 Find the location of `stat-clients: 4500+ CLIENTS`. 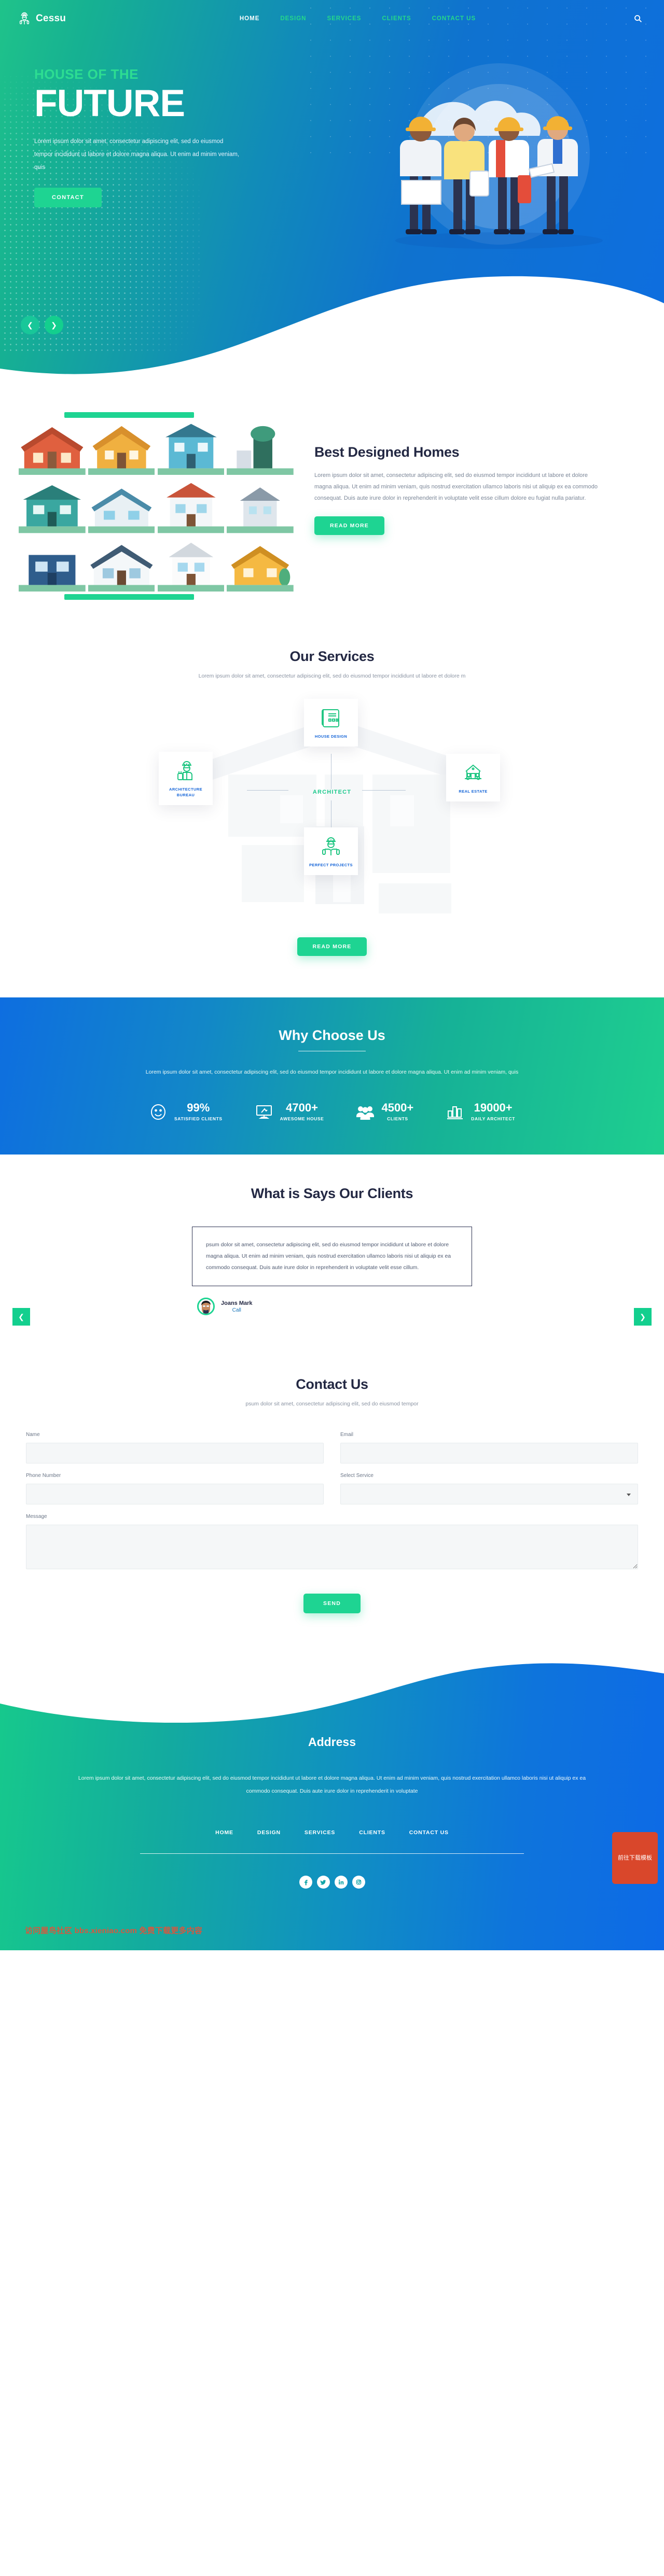

stat-clients: 4500+ CLIENTS is located at coordinates (384, 1111).